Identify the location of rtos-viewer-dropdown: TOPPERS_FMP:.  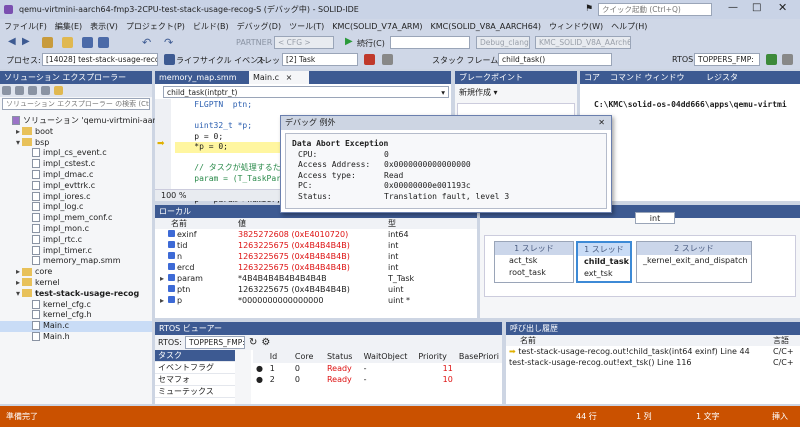
(214, 342).